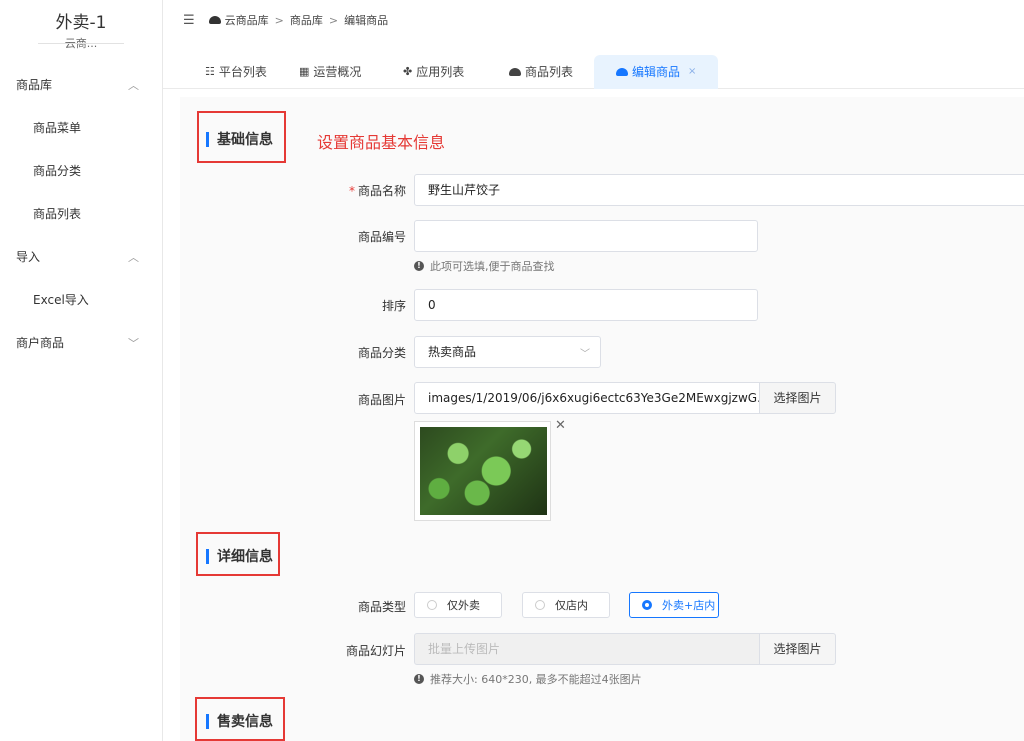 The height and width of the screenshot is (741, 1024). Describe the element at coordinates (571, 605) in the screenshot. I see `radio-label: 仅店内` at that location.